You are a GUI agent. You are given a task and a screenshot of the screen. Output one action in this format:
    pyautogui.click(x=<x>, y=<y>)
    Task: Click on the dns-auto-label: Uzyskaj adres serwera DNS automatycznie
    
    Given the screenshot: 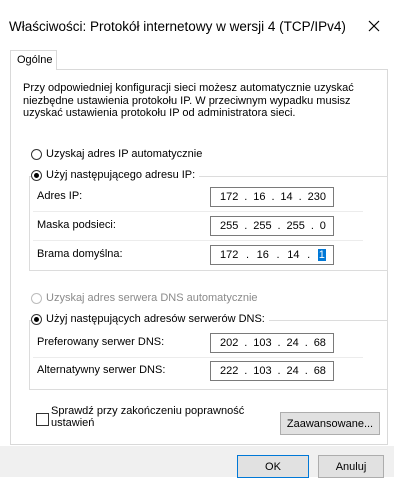 What is the action you would take?
    pyautogui.click(x=152, y=298)
    